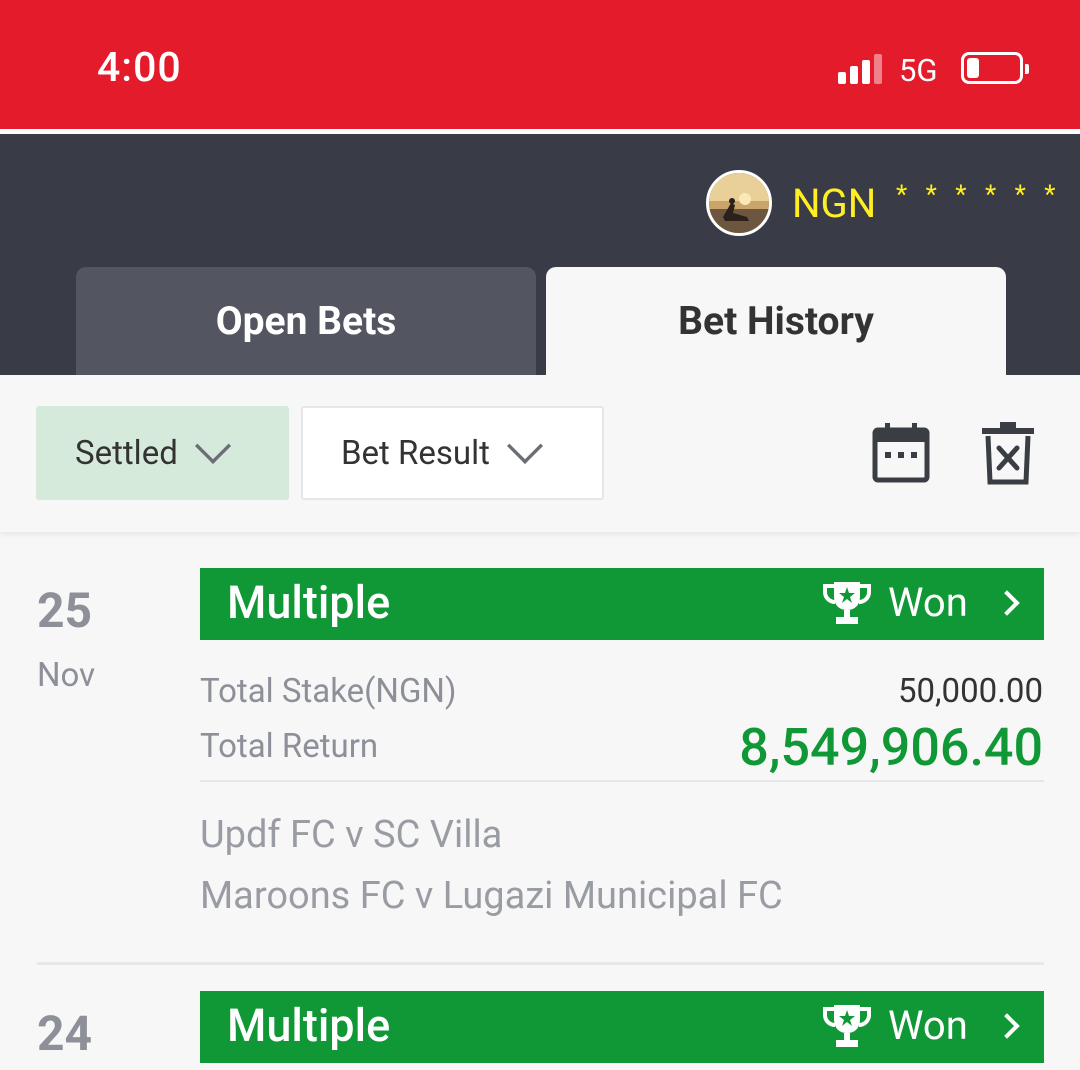 This screenshot has width=1080, height=1070. Describe the element at coordinates (995, 68) in the screenshot. I see `battery-icon` at that location.